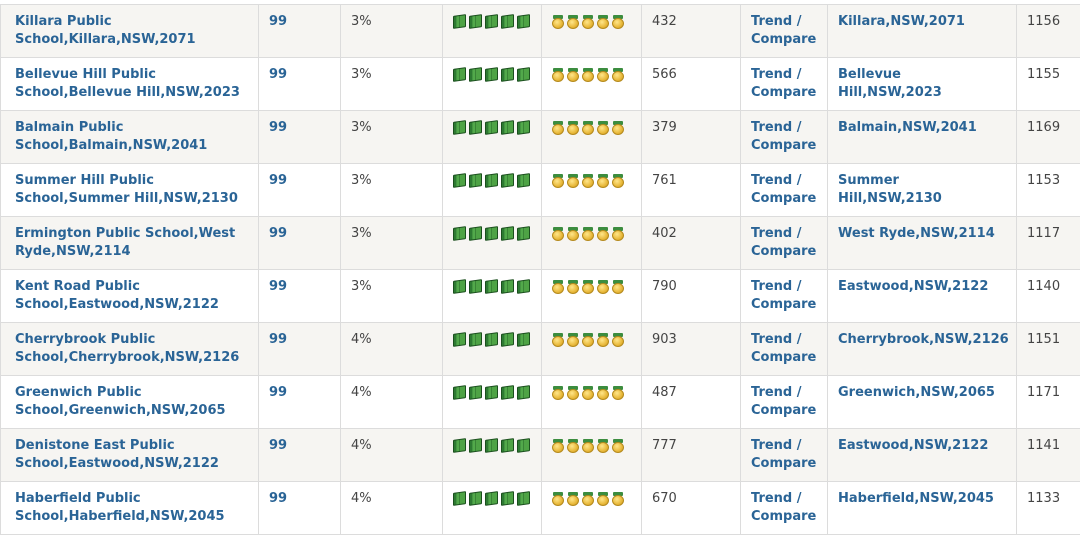  What do you see at coordinates (922, 402) in the screenshot?
I see `suburb-cell: Greenwich,NSW,2065` at bounding box center [922, 402].